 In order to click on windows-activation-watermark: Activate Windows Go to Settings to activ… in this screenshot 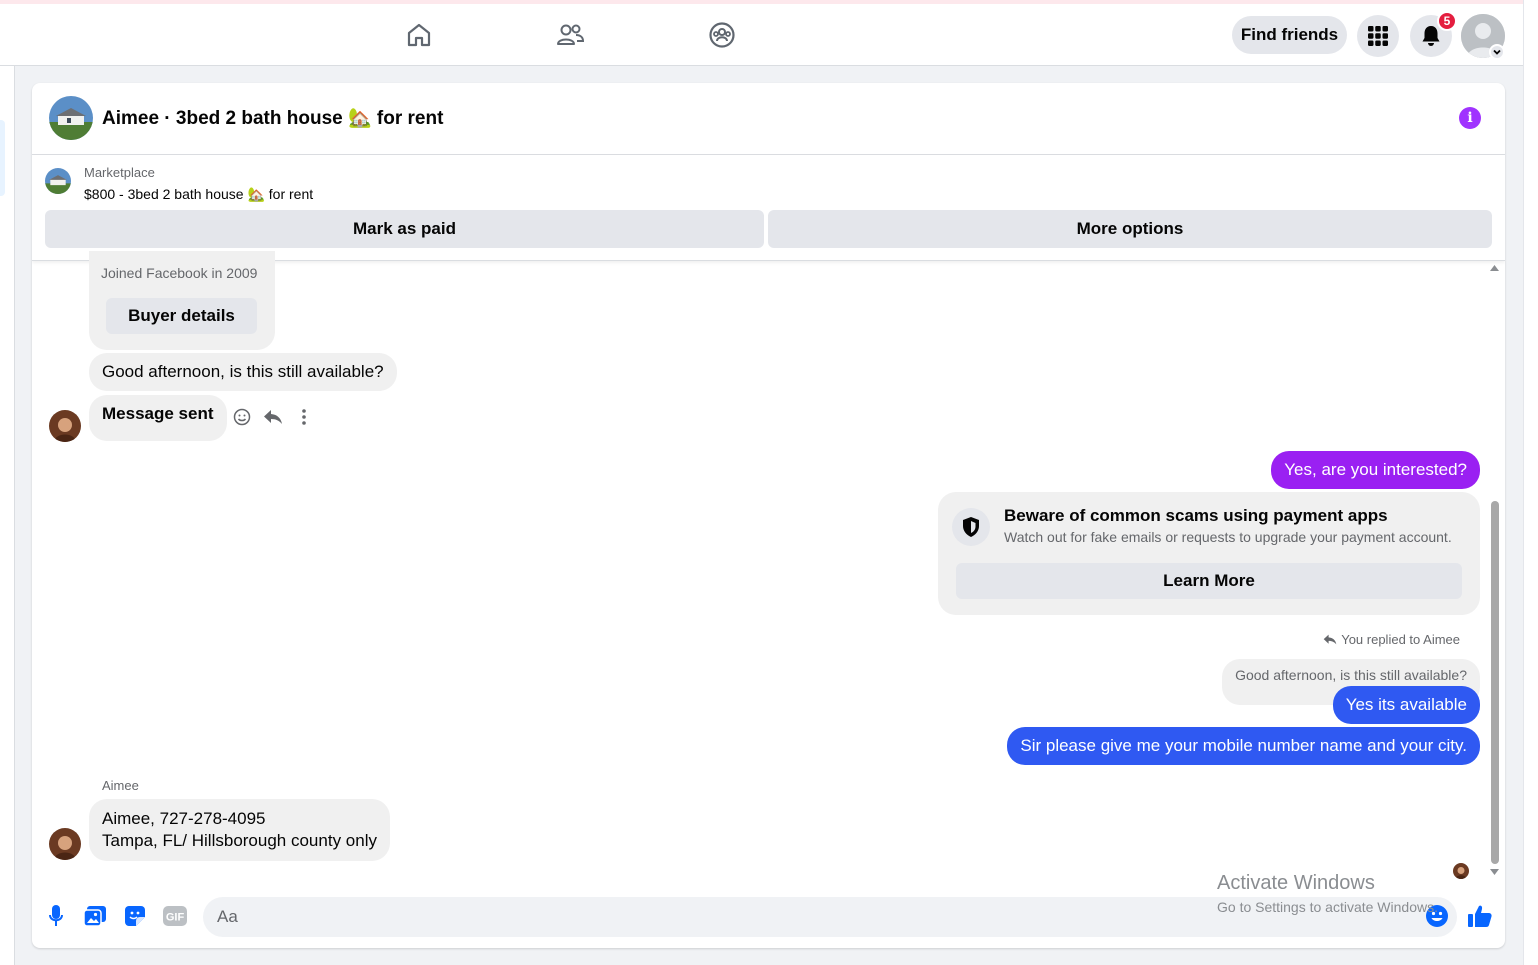, I will do `click(1327, 893)`.